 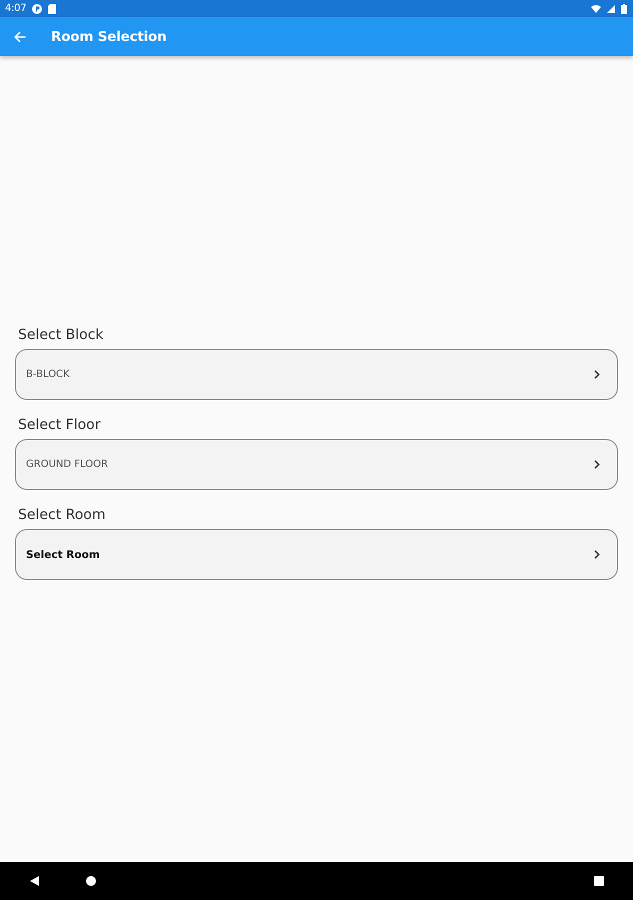 I want to click on dropdown-field: GROUND FLOOR, so click(x=316, y=464).